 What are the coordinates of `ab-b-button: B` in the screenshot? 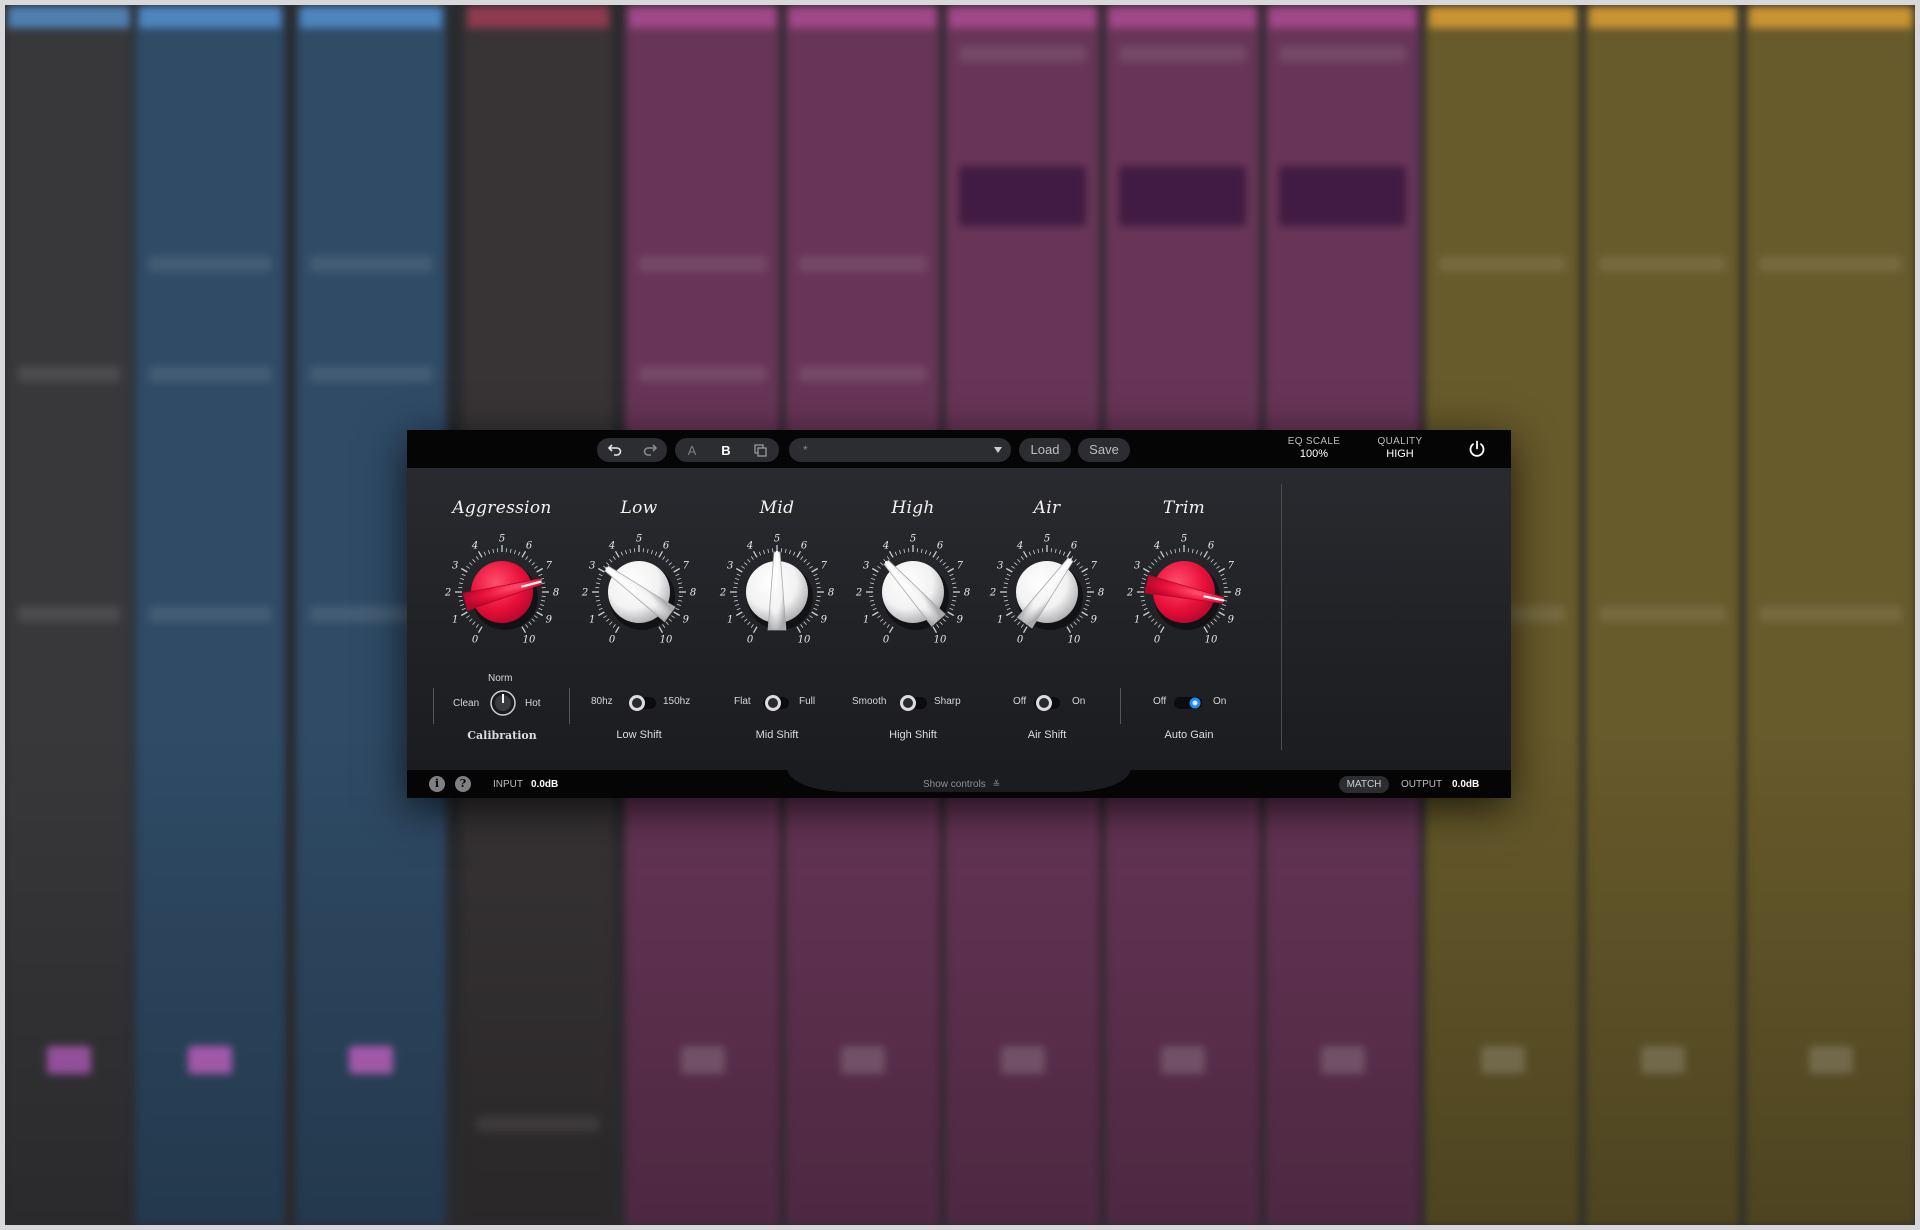 It's located at (726, 450).